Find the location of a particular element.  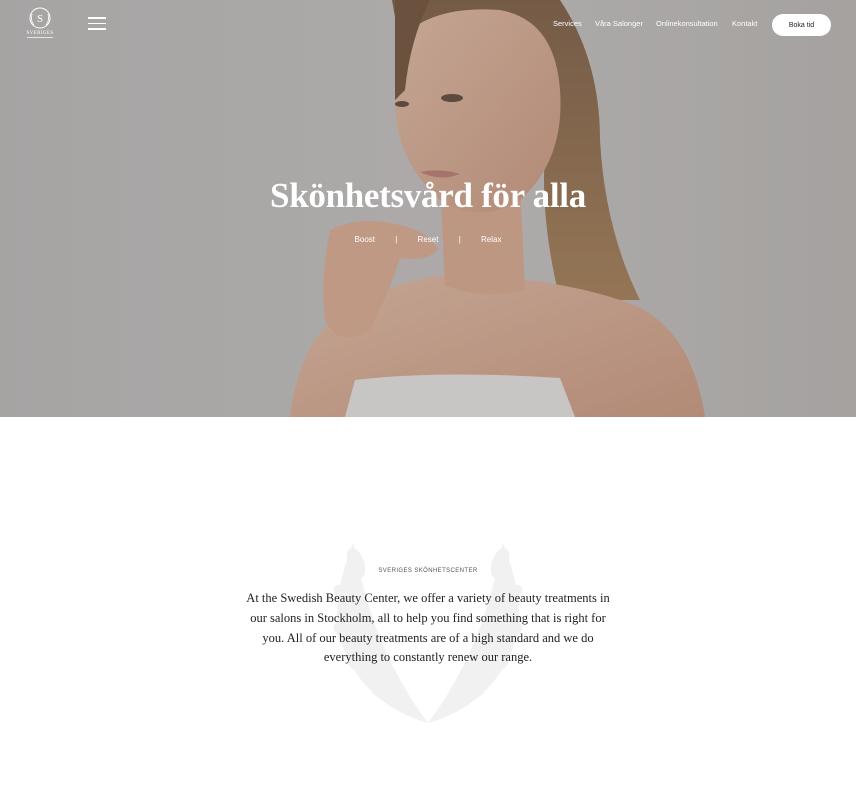

nav-kontakt: Kontakt is located at coordinates (744, 23).